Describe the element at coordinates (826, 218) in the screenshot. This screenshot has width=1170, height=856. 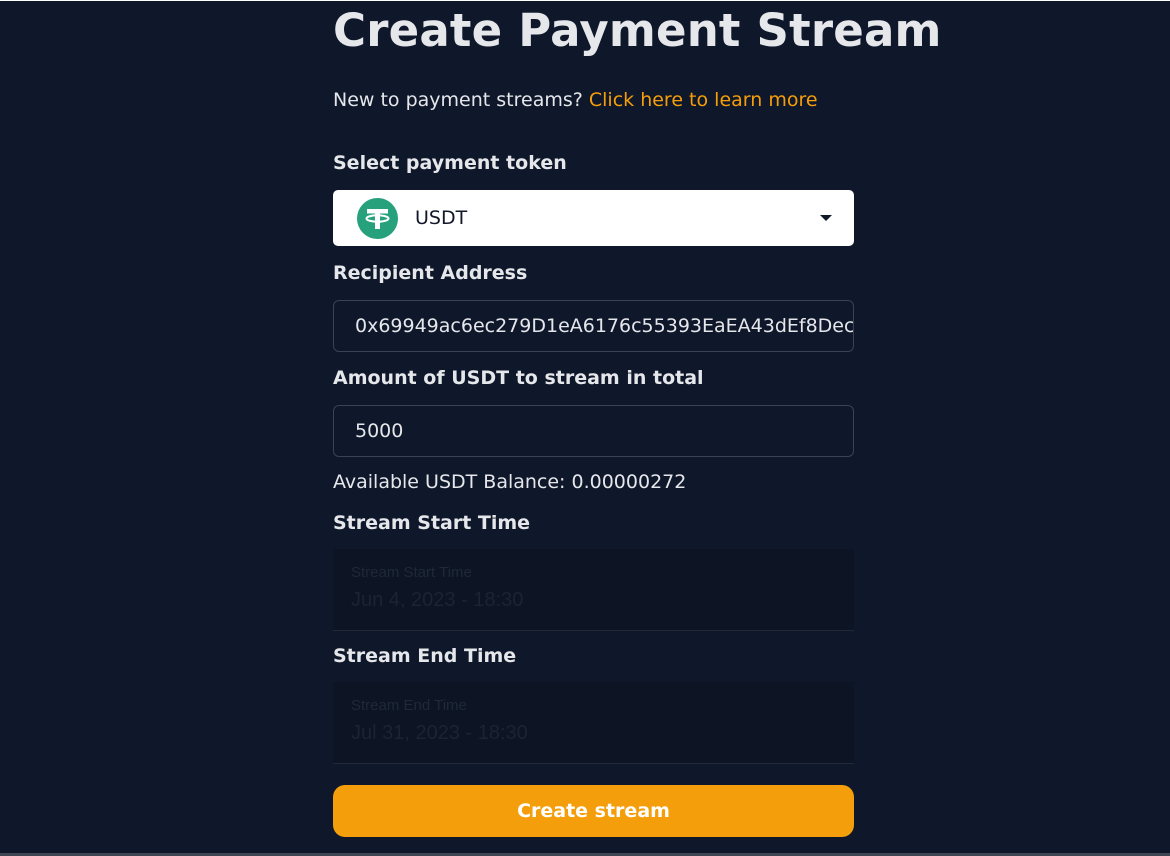
I see `chevron-down-icon` at that location.